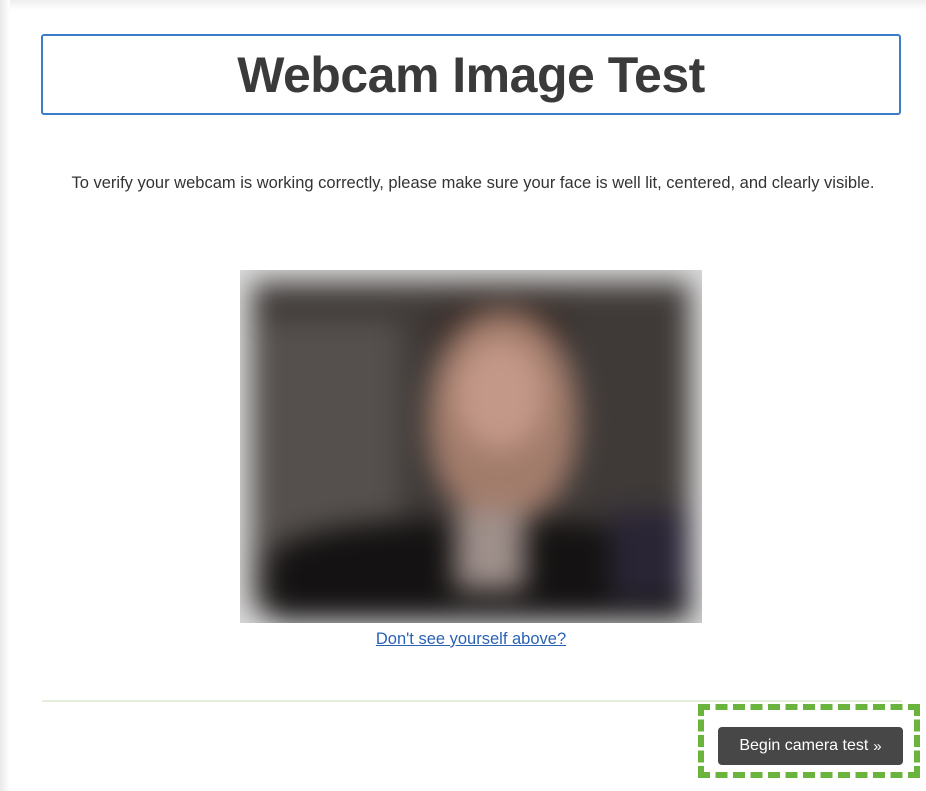  I want to click on divider, so click(472, 701).